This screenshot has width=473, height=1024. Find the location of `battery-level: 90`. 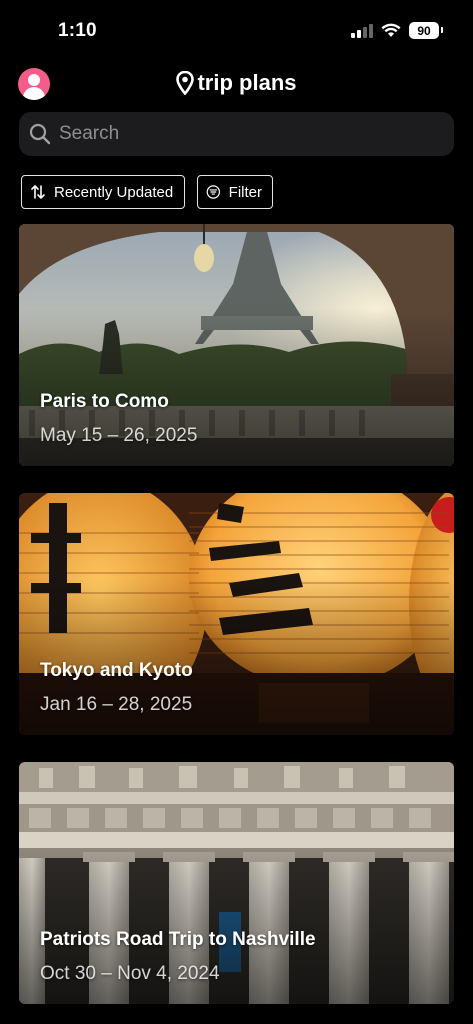

battery-level: 90 is located at coordinates (424, 30).